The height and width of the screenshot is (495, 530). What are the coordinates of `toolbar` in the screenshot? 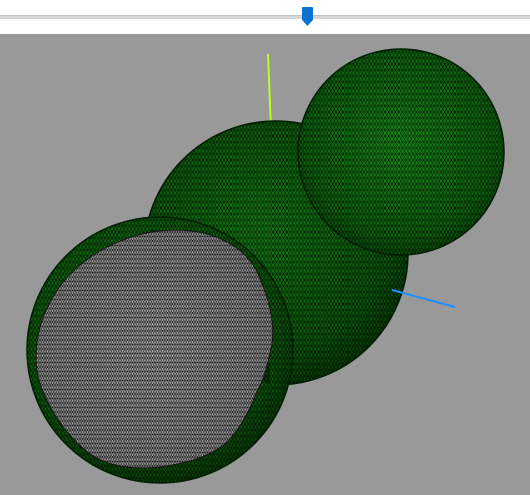 It's located at (265, 17).